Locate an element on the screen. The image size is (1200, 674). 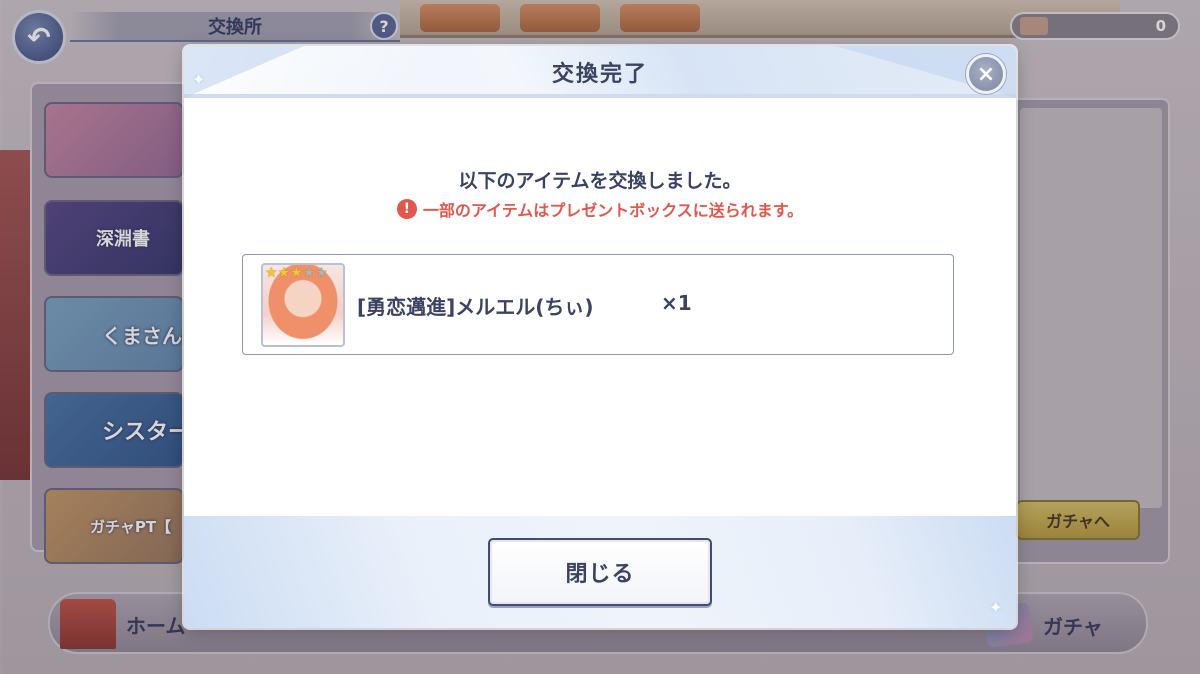
warning-message: ! 一部のアイテムはプレゼントボックスに送られます。 is located at coordinates (600, 209).